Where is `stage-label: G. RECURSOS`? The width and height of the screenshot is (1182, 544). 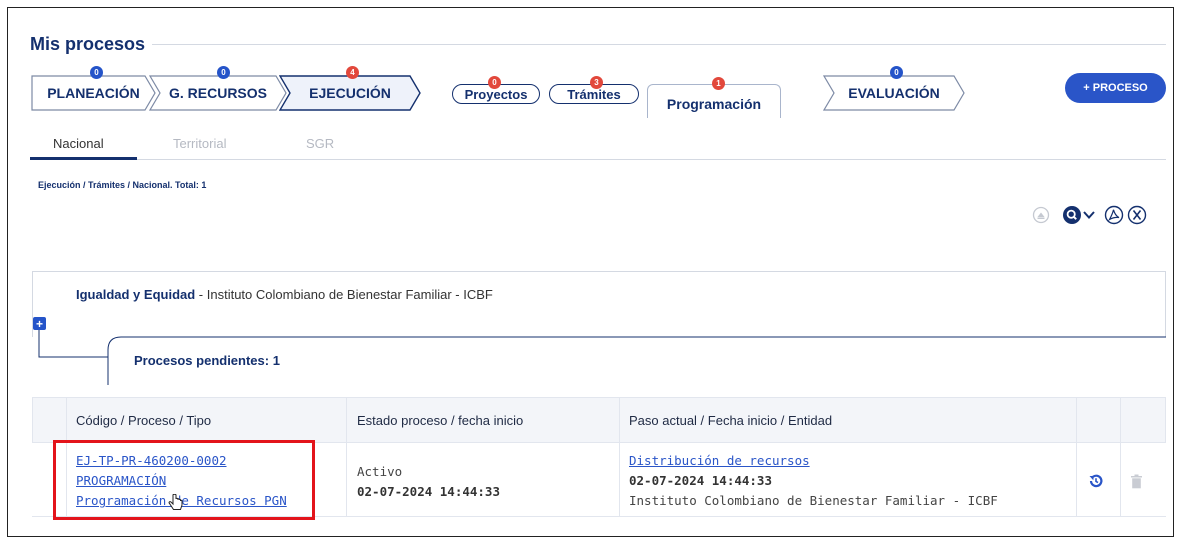
stage-label: G. RECURSOS is located at coordinates (217, 93).